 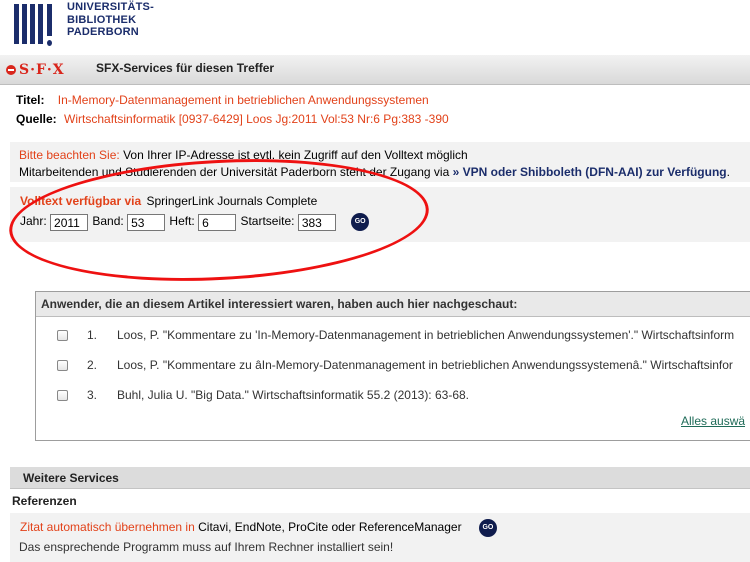 What do you see at coordinates (380, 478) in the screenshot?
I see `more-services-heading: Weitere Services` at bounding box center [380, 478].